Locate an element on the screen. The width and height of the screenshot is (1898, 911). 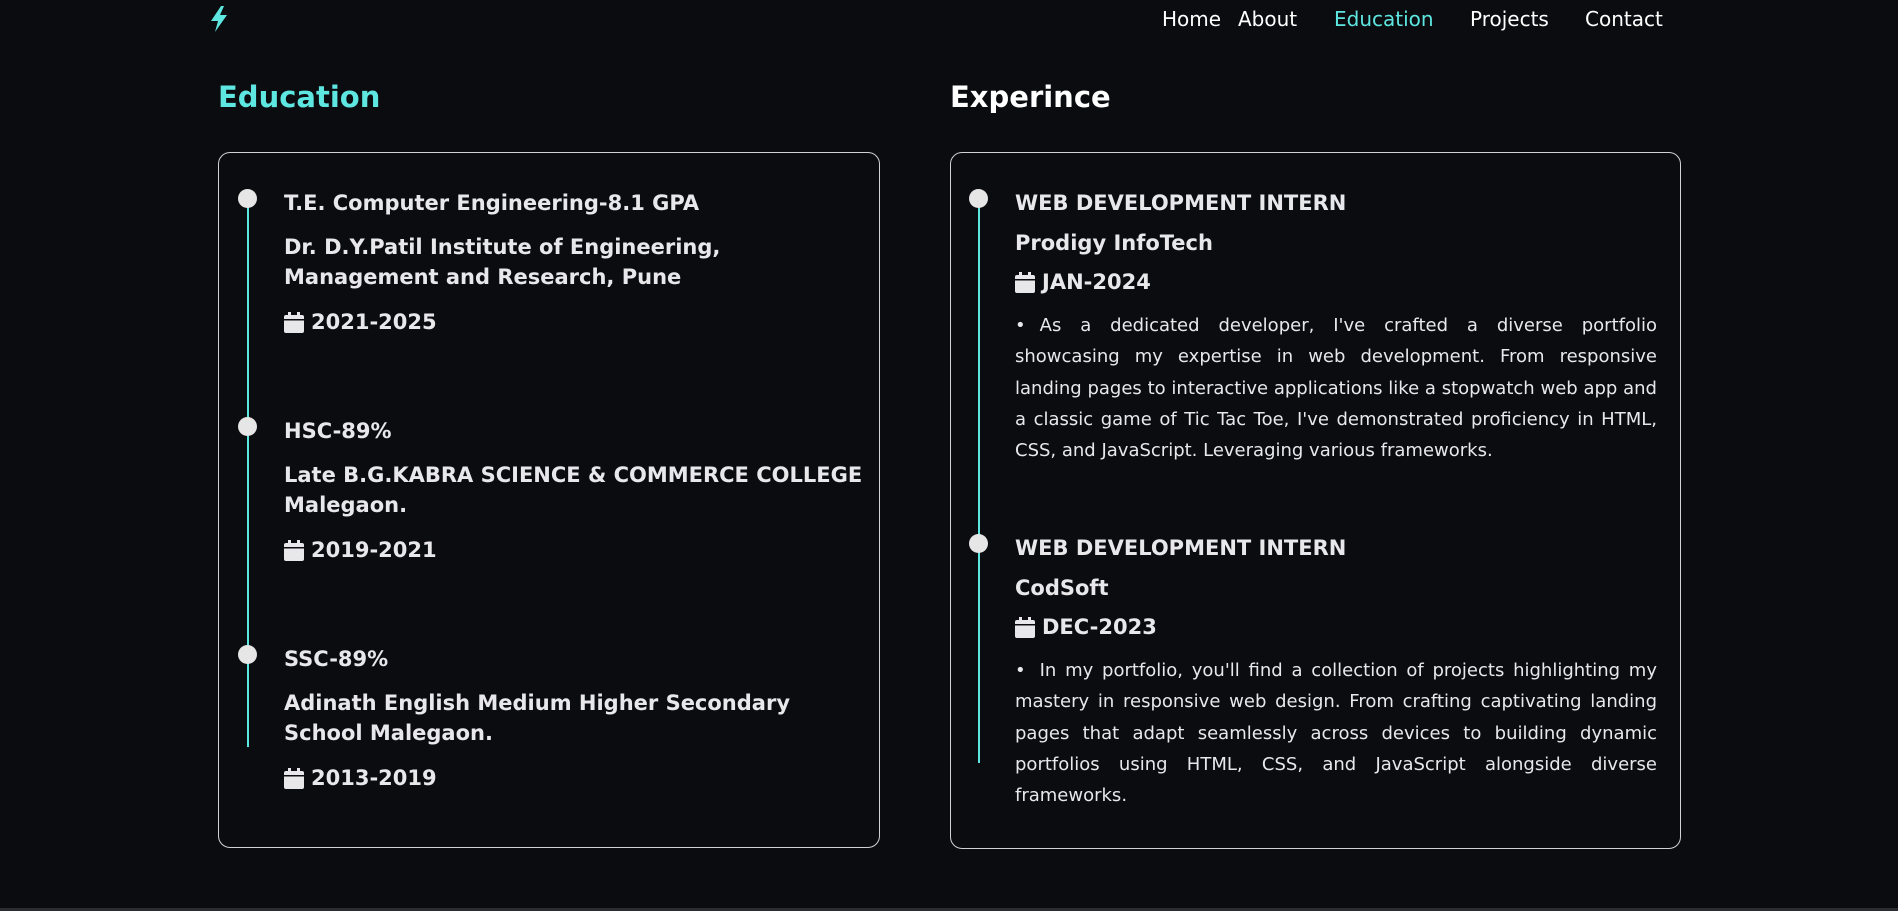
experience-date: JAN-2024 is located at coordinates (1083, 282).